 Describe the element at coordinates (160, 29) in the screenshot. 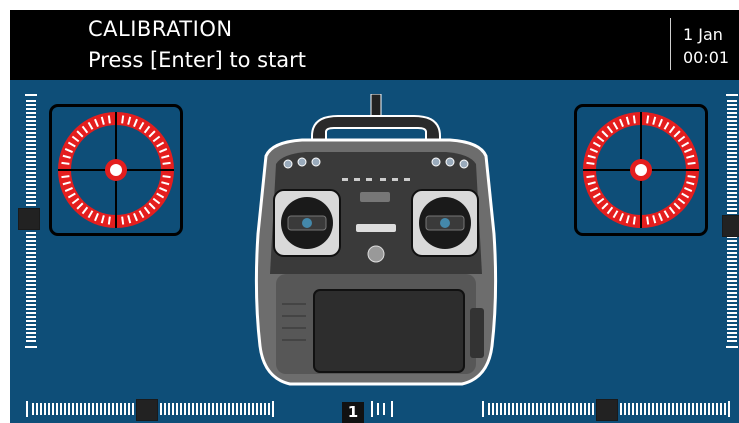

I see `page-title: CALIBRATION` at that location.